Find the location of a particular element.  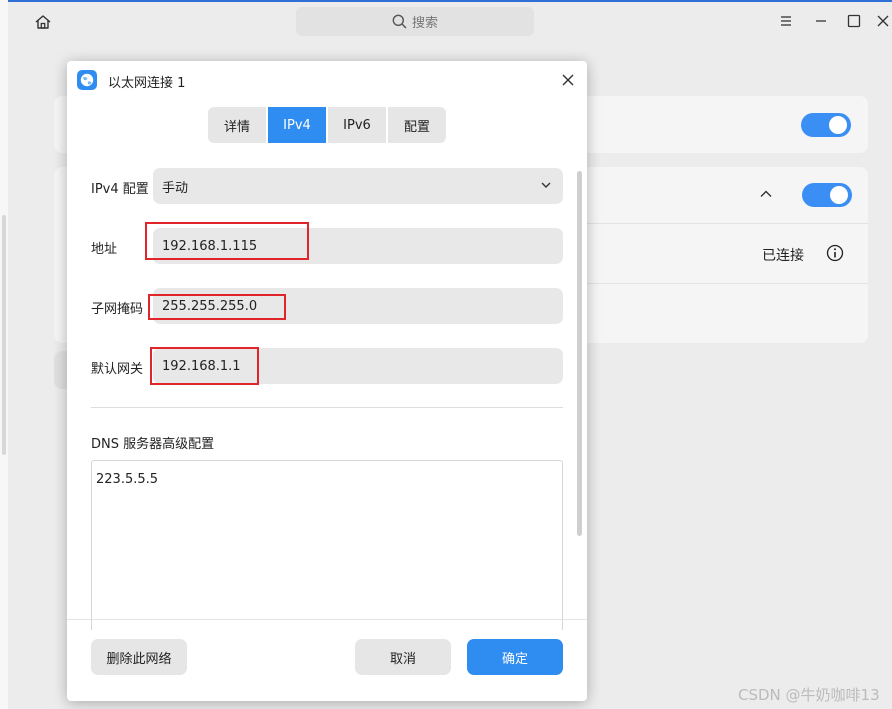

cancel-button: 取消 is located at coordinates (403, 657).